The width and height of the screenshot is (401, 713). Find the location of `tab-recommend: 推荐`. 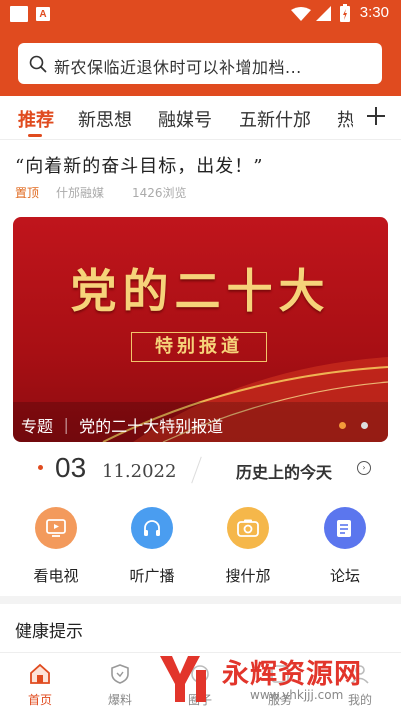

tab-recommend: 推荐 is located at coordinates (36, 119).